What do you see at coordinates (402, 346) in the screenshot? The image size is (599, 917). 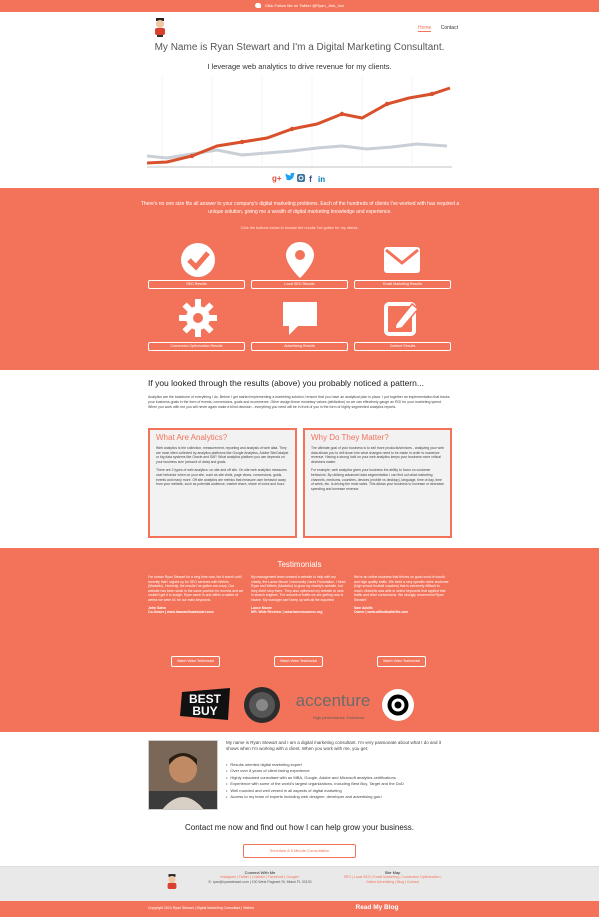 I see `content-results-button: Content Results` at bounding box center [402, 346].